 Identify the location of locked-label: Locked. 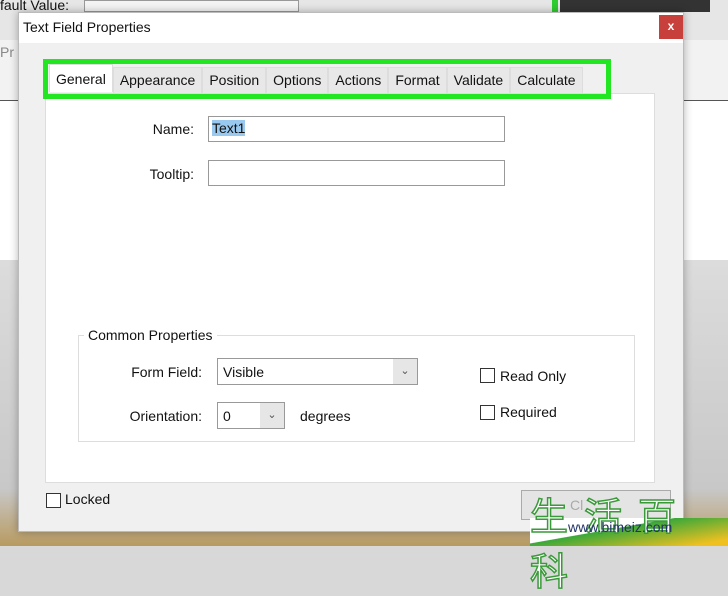
(88, 499).